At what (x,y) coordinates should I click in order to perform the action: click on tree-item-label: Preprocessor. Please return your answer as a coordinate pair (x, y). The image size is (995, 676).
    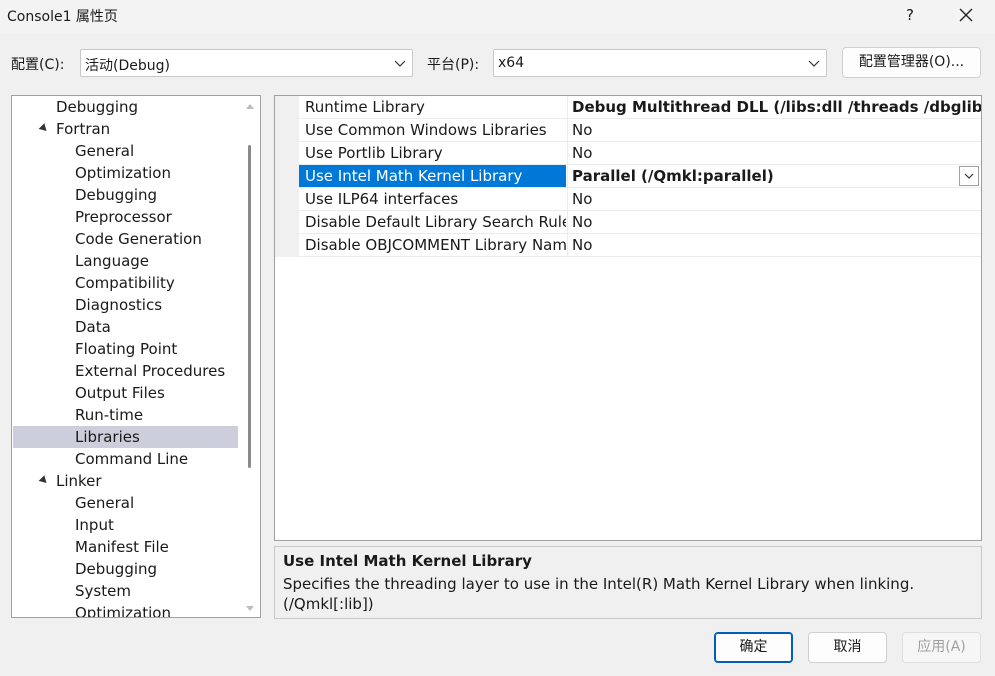
    Looking at the image, I should click on (123, 217).